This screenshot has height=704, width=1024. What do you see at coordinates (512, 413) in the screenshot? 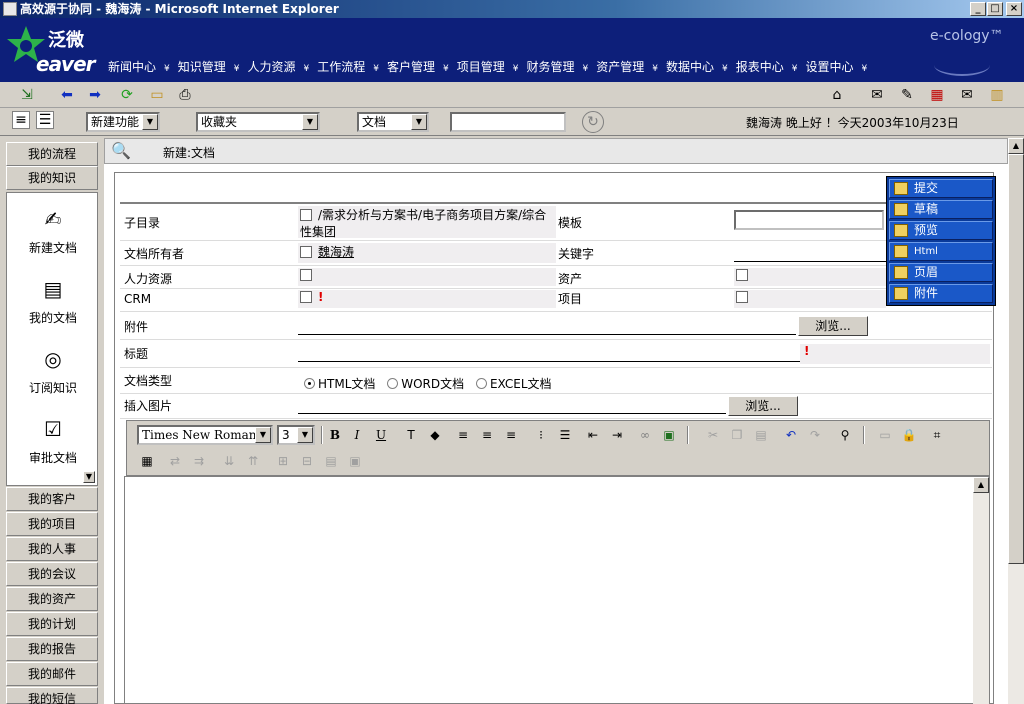
I see `insert-image-input` at bounding box center [512, 413].